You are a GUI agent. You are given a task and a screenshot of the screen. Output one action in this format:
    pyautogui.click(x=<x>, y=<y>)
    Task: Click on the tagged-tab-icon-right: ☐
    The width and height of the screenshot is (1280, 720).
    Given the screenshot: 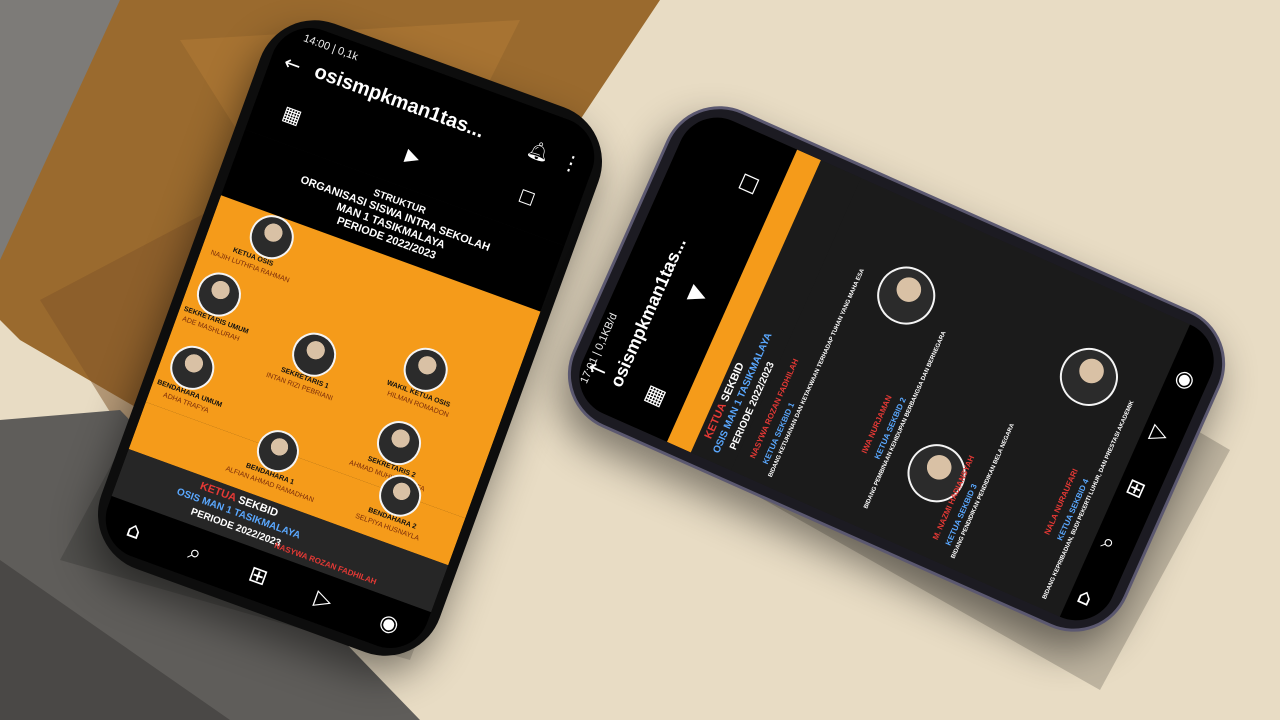 What is the action you would take?
    pyautogui.click(x=748, y=185)
    